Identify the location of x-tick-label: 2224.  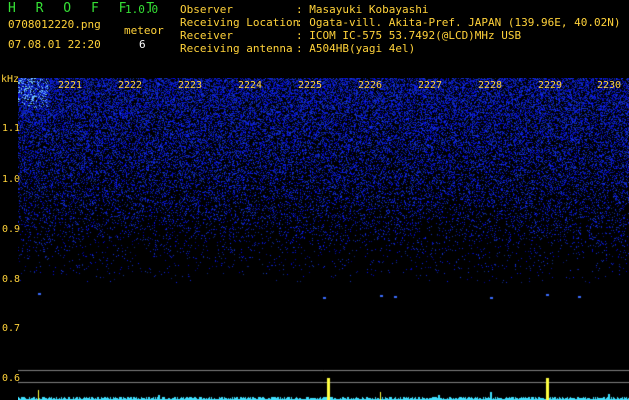
(250, 85).